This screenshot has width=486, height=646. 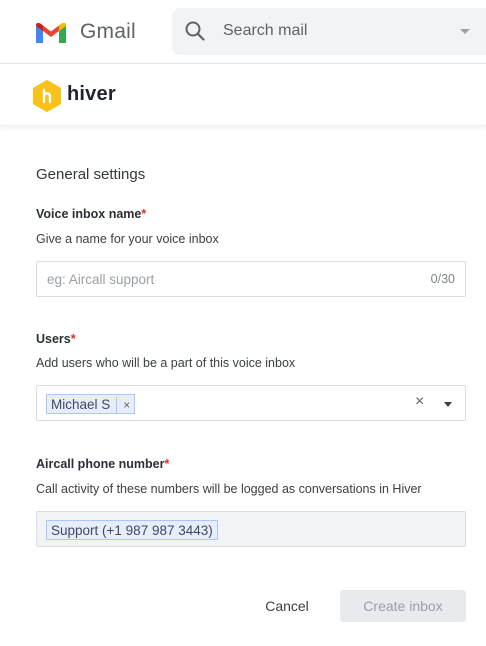 I want to click on remove-user-icon: ×, so click(x=123, y=405).